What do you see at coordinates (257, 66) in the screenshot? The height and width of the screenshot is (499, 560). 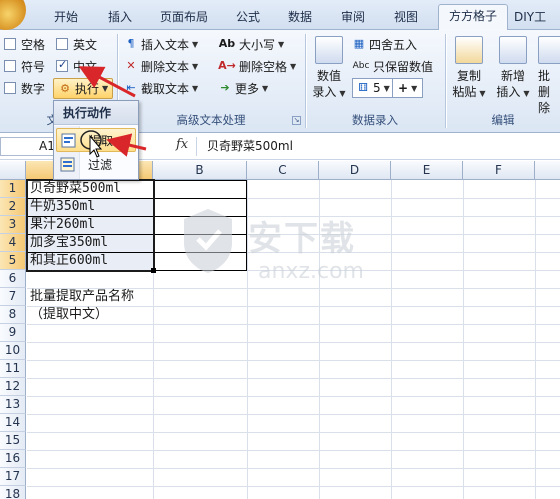 I see `delete-space-button: A→ 删除空格 ▼` at bounding box center [257, 66].